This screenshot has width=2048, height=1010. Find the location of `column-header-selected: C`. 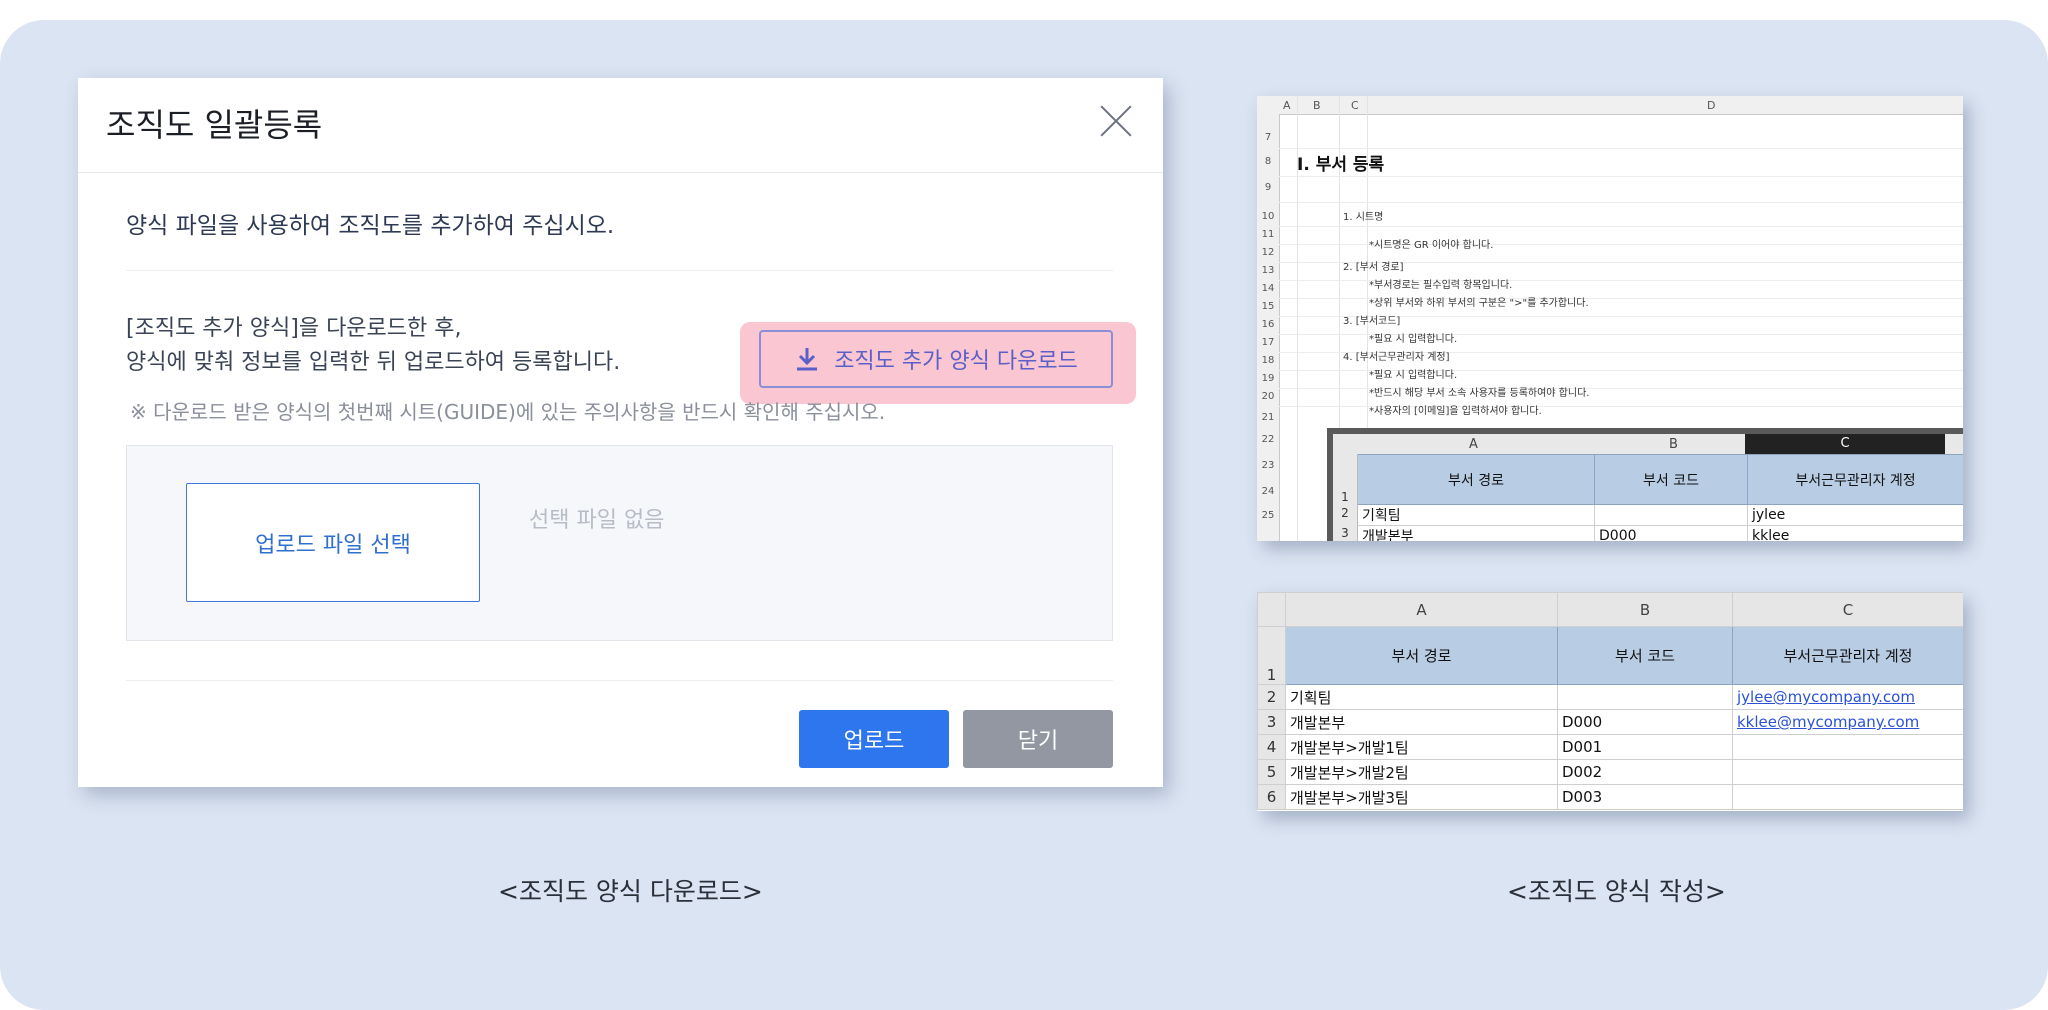

column-header-selected: C is located at coordinates (1845, 444).